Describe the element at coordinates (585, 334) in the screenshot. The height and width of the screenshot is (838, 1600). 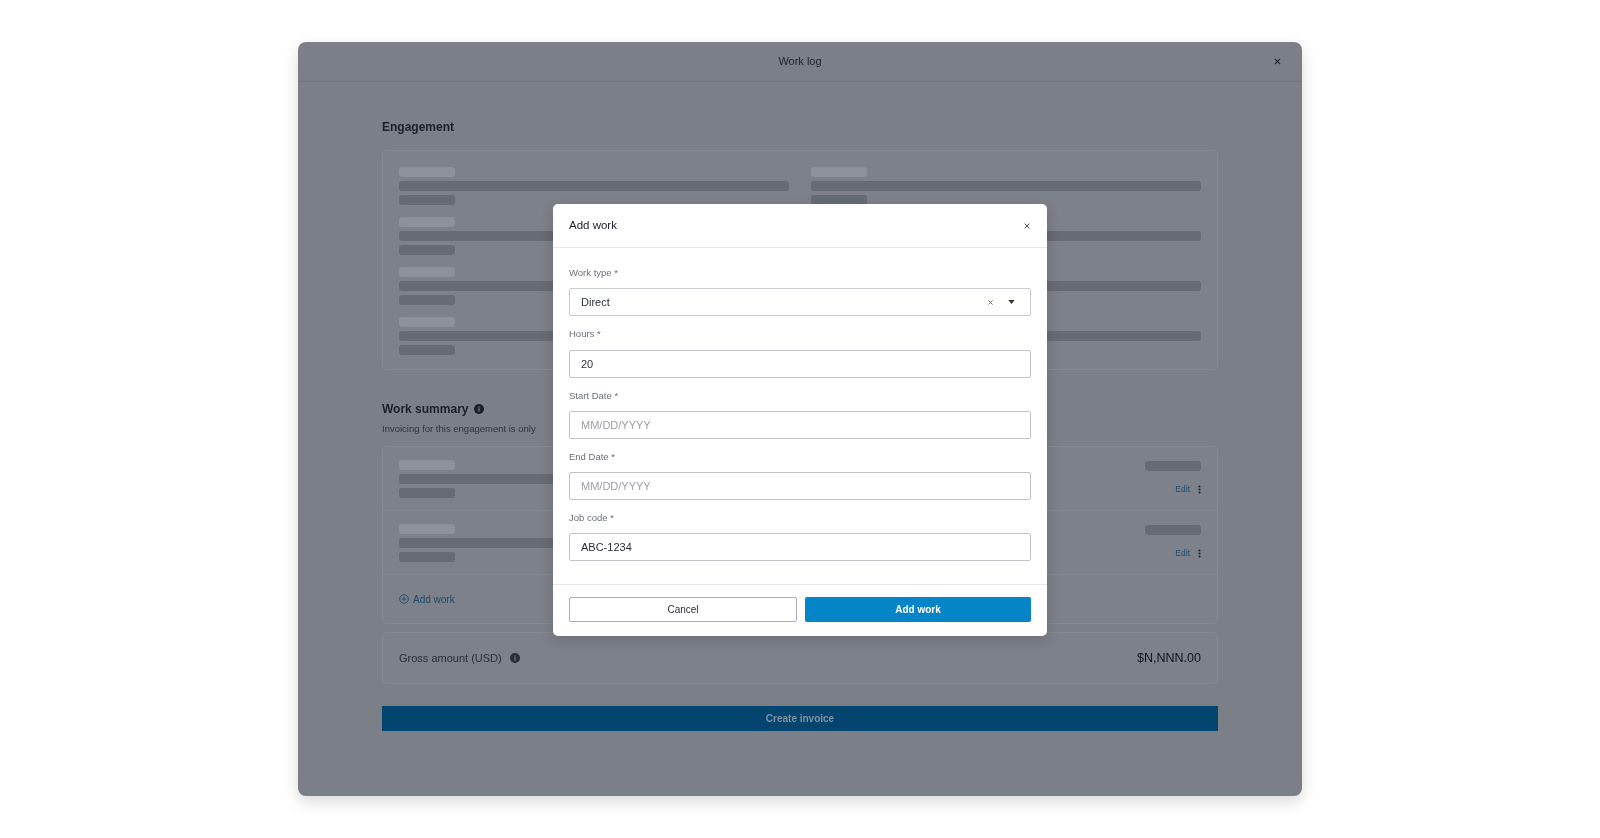
I see `field-label: Hours *` at that location.